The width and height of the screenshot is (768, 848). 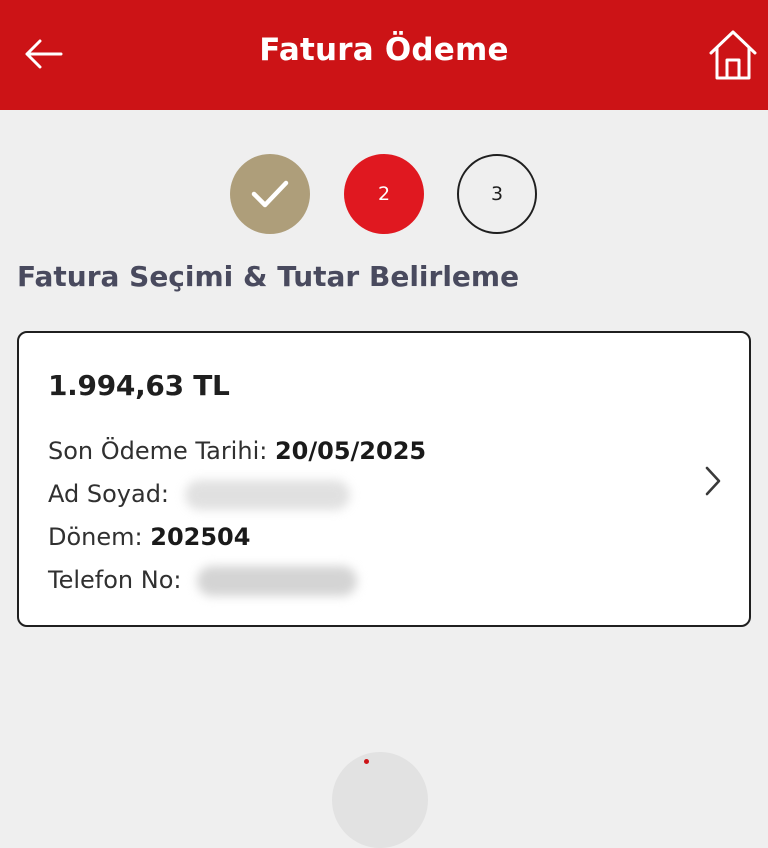 What do you see at coordinates (267, 495) in the screenshot?
I see `name-redacted` at bounding box center [267, 495].